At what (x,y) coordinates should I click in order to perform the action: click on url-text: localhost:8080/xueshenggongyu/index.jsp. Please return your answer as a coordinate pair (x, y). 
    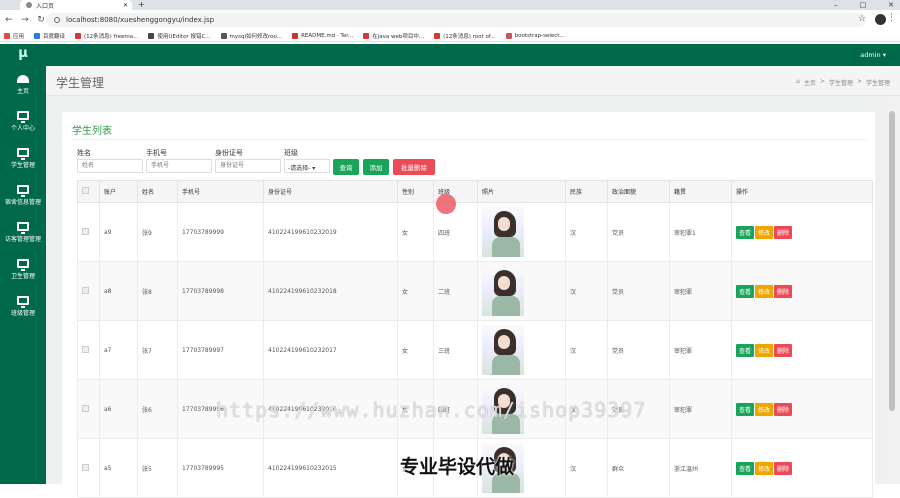
    Looking at the image, I should click on (140, 20).